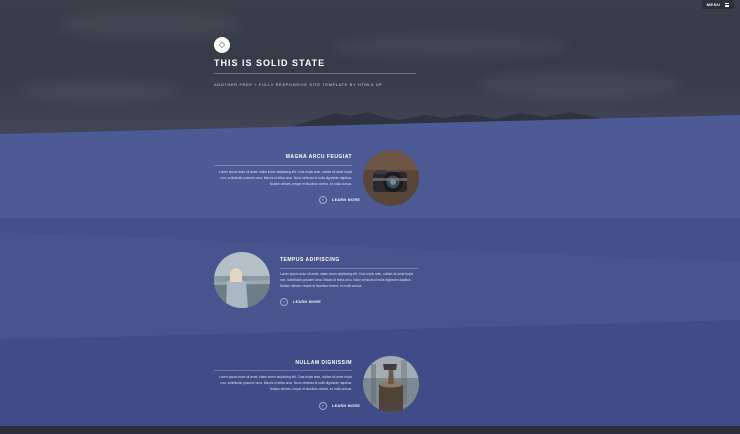  What do you see at coordinates (283, 165) in the screenshot?
I see `spotlight-1-divider` at bounding box center [283, 165].